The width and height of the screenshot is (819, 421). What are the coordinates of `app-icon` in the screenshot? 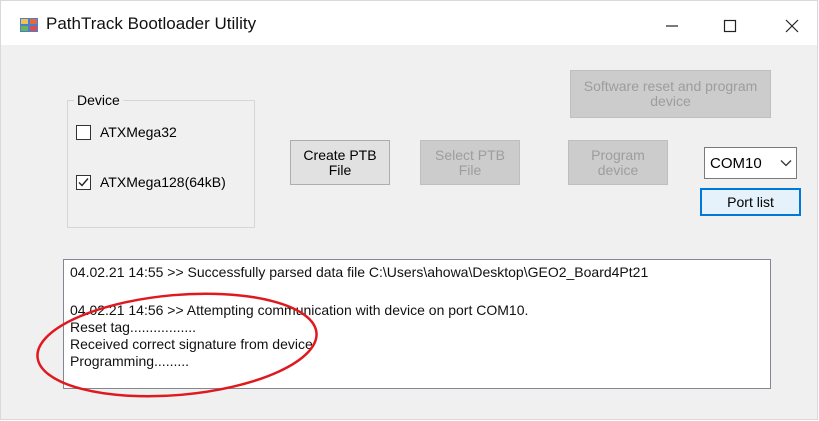 It's located at (29, 25).